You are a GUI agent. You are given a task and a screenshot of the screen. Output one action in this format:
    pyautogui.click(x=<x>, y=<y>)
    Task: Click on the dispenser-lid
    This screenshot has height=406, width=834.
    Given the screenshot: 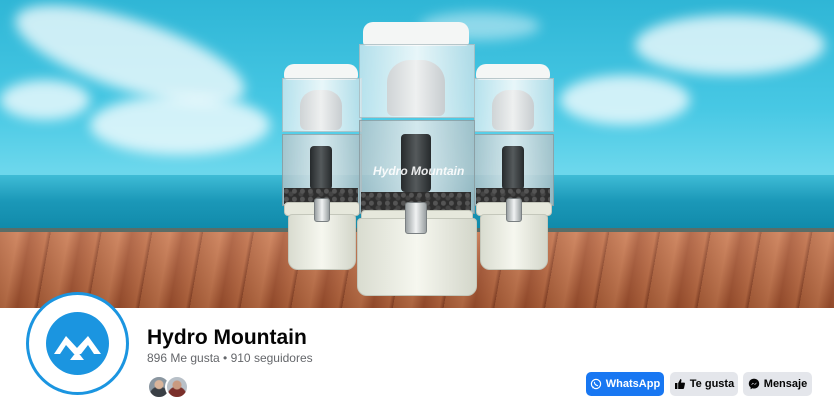 What is the action you would take?
    pyautogui.click(x=416, y=34)
    